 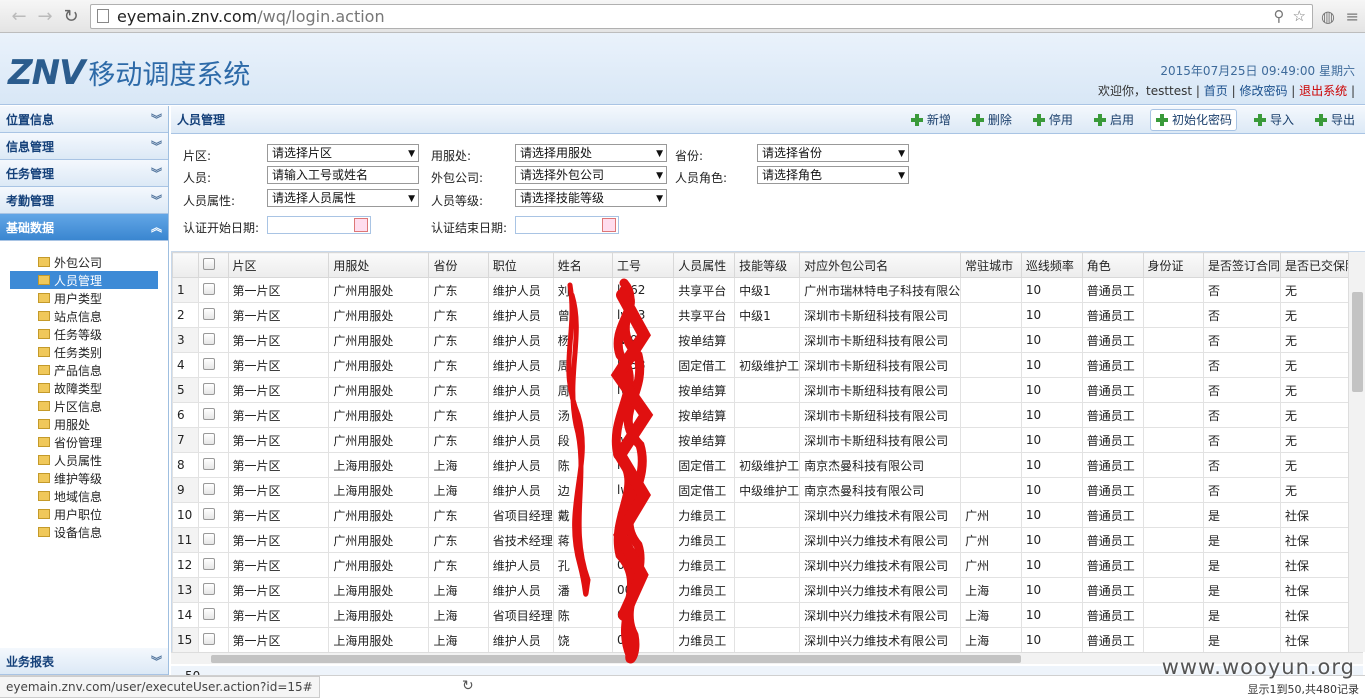 What do you see at coordinates (1356, 452) in the screenshot?
I see `vertical-scrollbar` at bounding box center [1356, 452].